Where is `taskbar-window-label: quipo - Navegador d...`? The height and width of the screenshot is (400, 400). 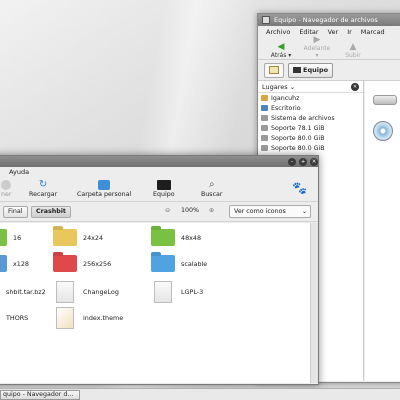 taskbar-window-label: quipo - Navegador d... is located at coordinates (38, 394).